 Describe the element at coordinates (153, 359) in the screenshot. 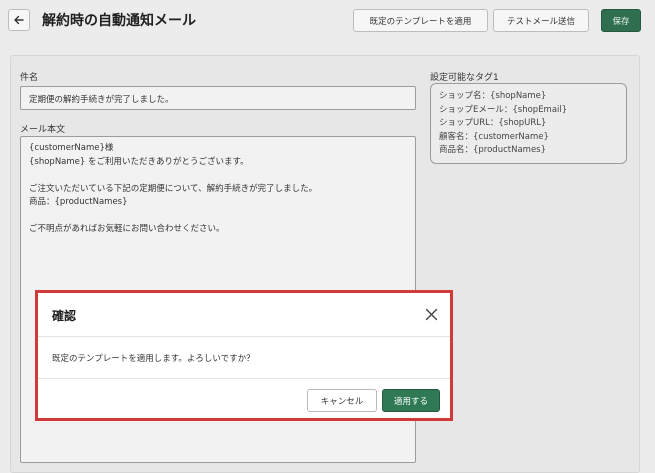

I see `dialog-message: 既定のテンプレートを適用します。よろしいですか？` at that location.